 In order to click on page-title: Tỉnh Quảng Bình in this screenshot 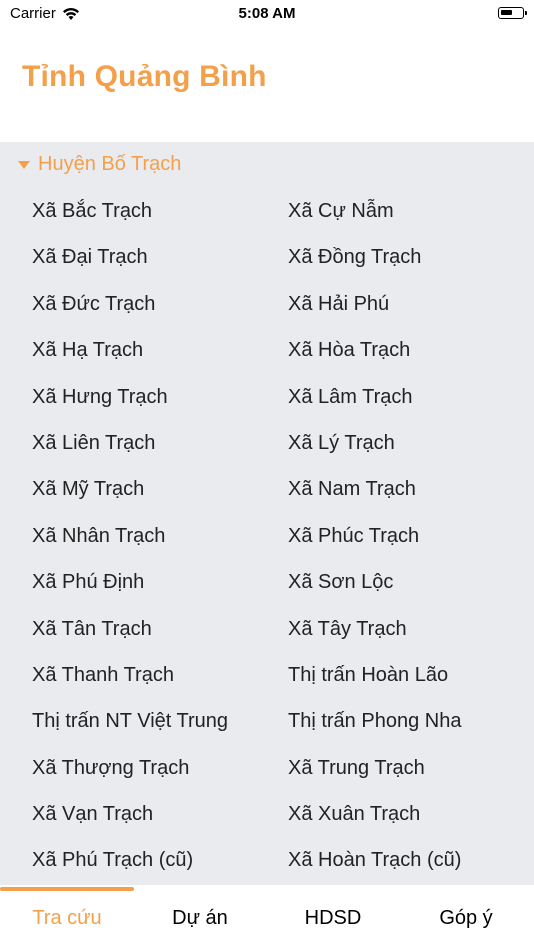, I will do `click(144, 76)`.